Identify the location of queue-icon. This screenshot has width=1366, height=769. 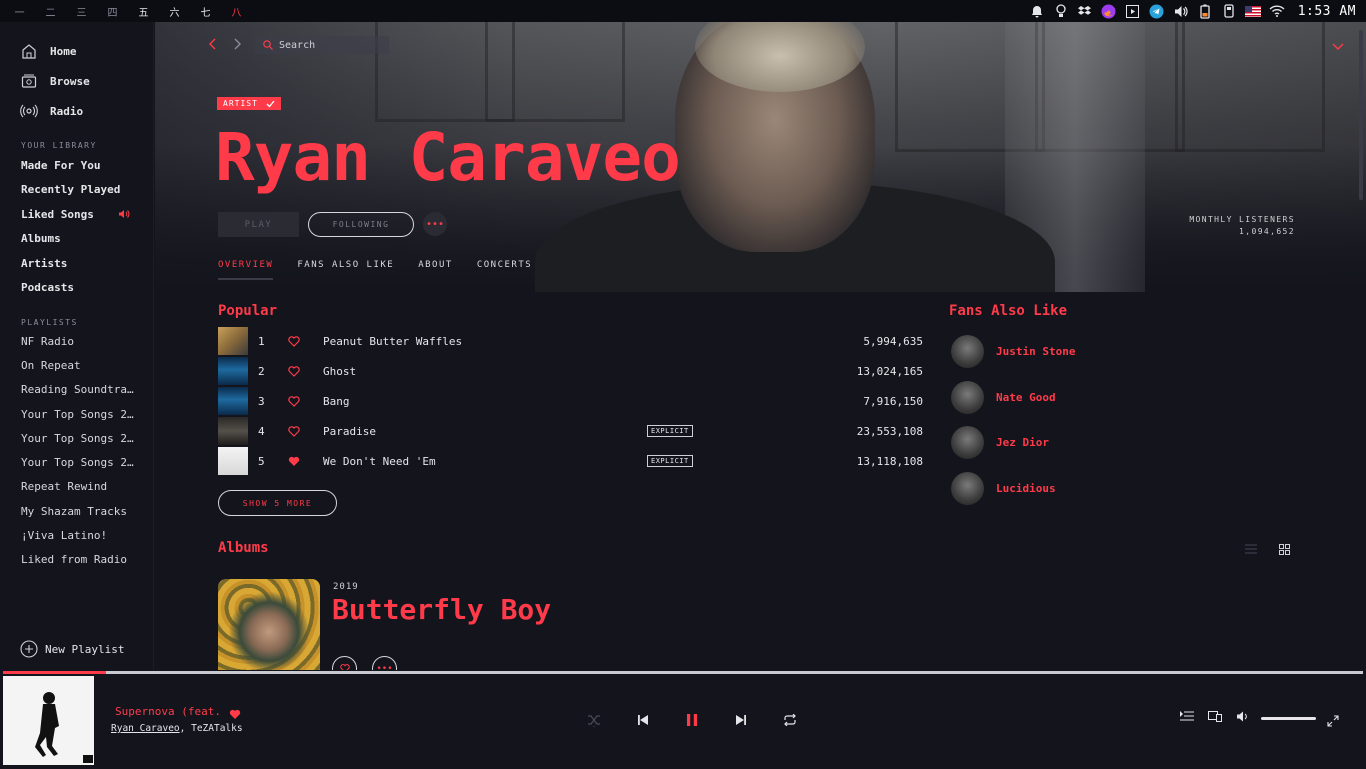
(1187, 716).